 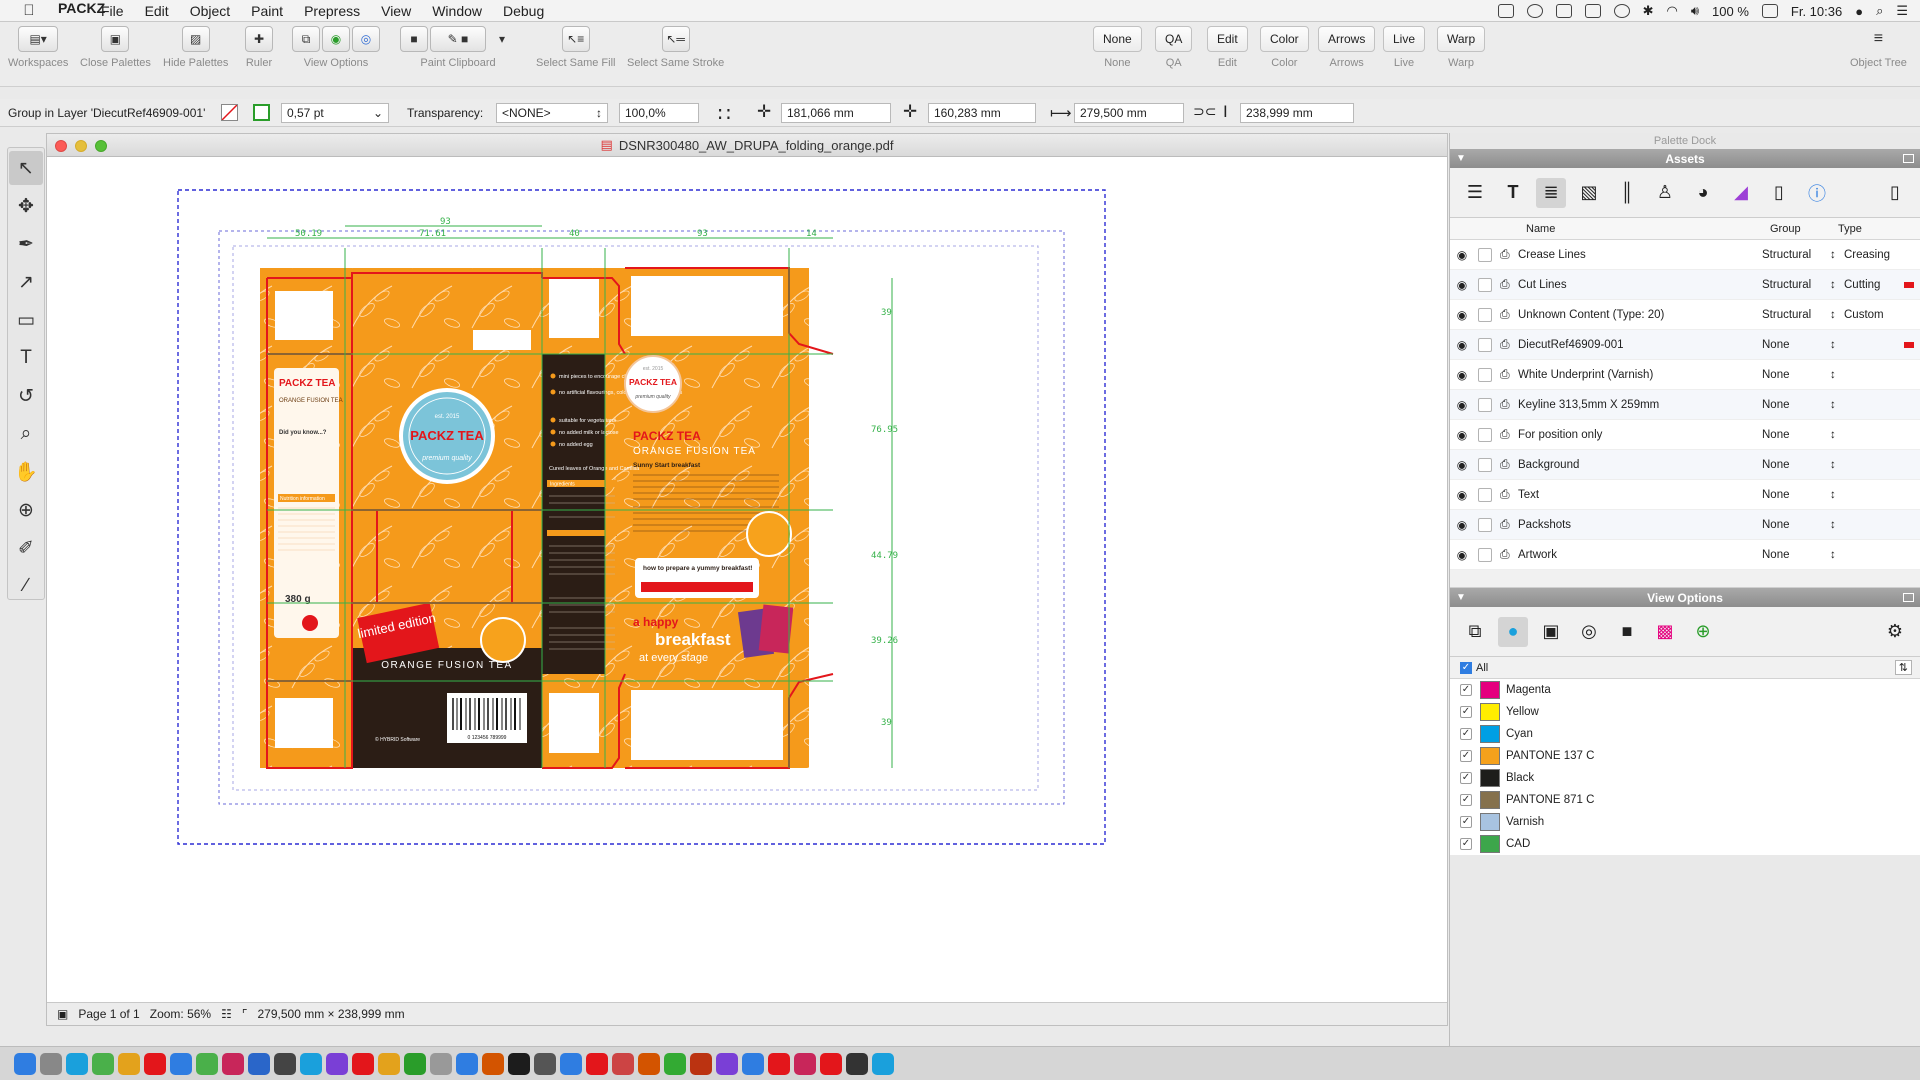 I want to click on layers-icon: ≣, so click(x=1551, y=192).